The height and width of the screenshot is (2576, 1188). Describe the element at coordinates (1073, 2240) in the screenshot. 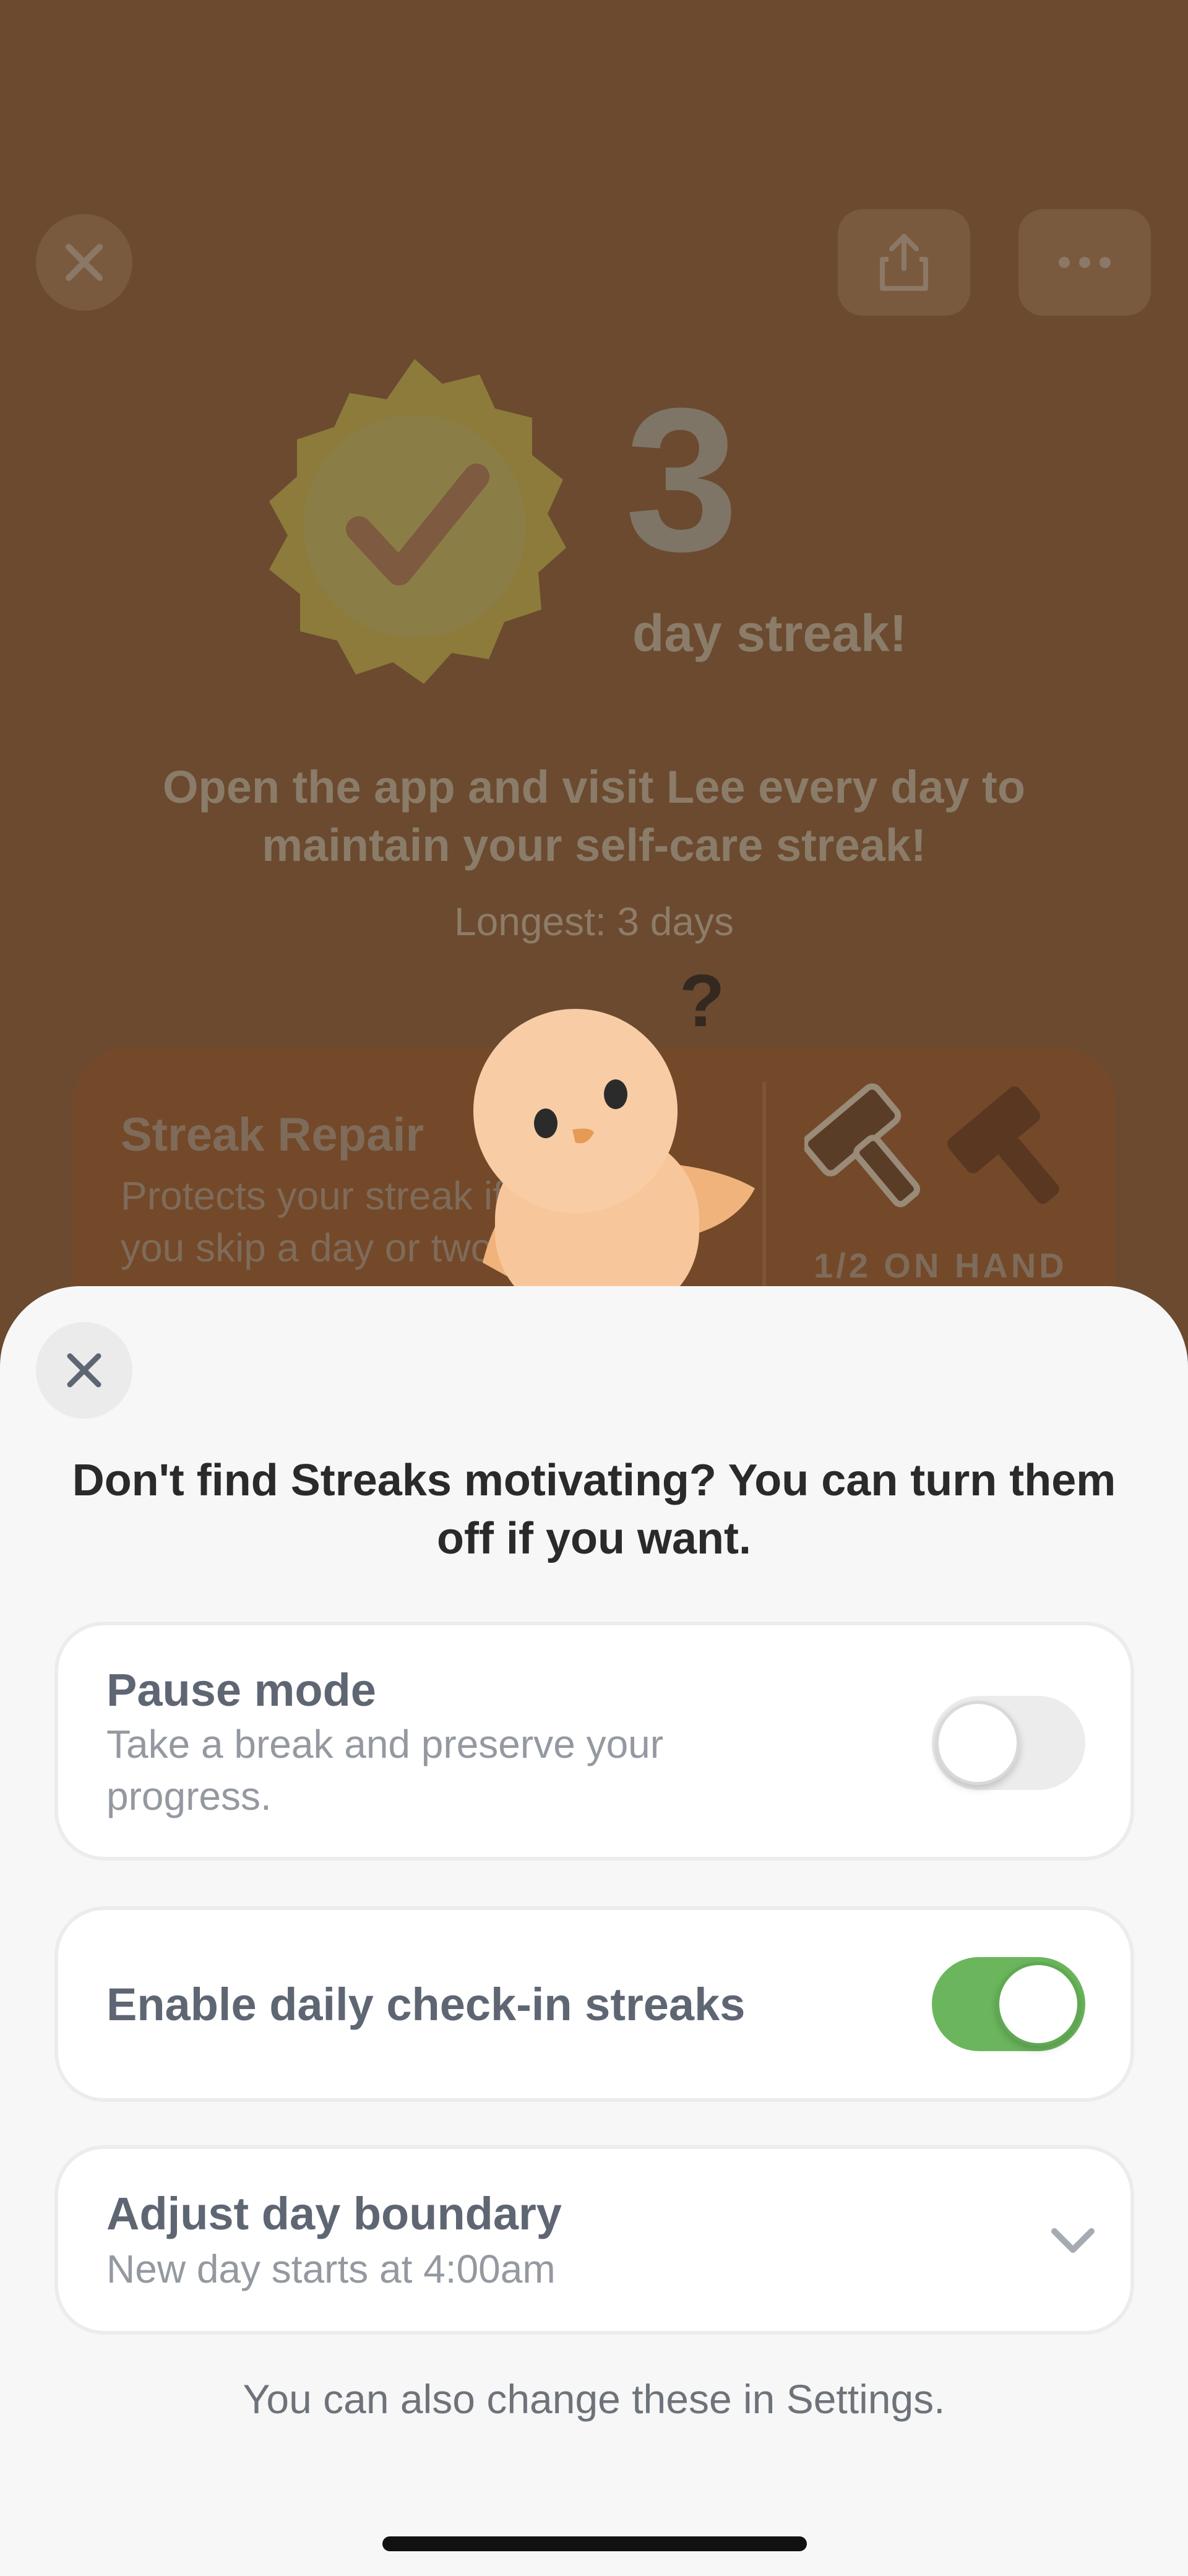

I see `chevron-down-icon` at that location.